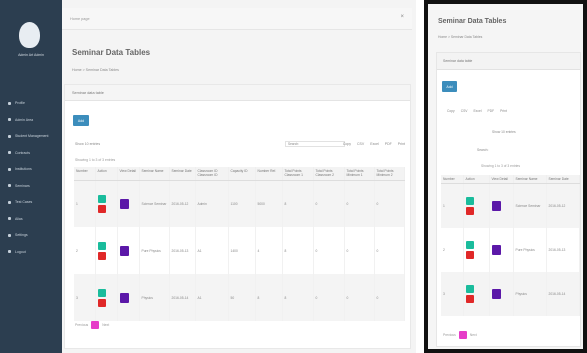 The width and height of the screenshot is (587, 353). Describe the element at coordinates (106, 174) in the screenshot. I see `column-header: Action` at that location.